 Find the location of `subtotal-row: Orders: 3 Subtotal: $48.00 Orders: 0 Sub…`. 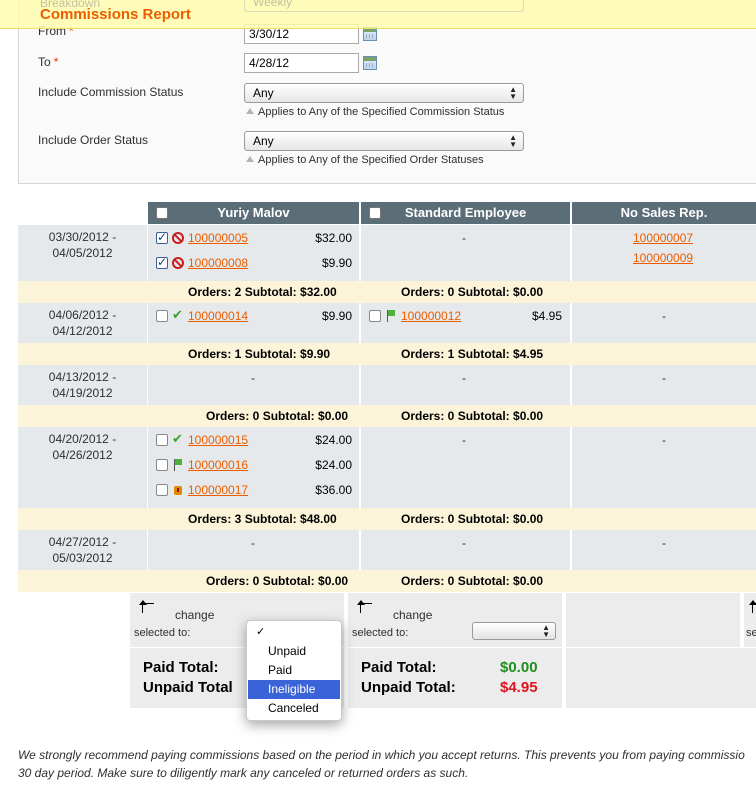

subtotal-row: Orders: 3 Subtotal: $48.00 Orders: 0 Sub… is located at coordinates (387, 519).